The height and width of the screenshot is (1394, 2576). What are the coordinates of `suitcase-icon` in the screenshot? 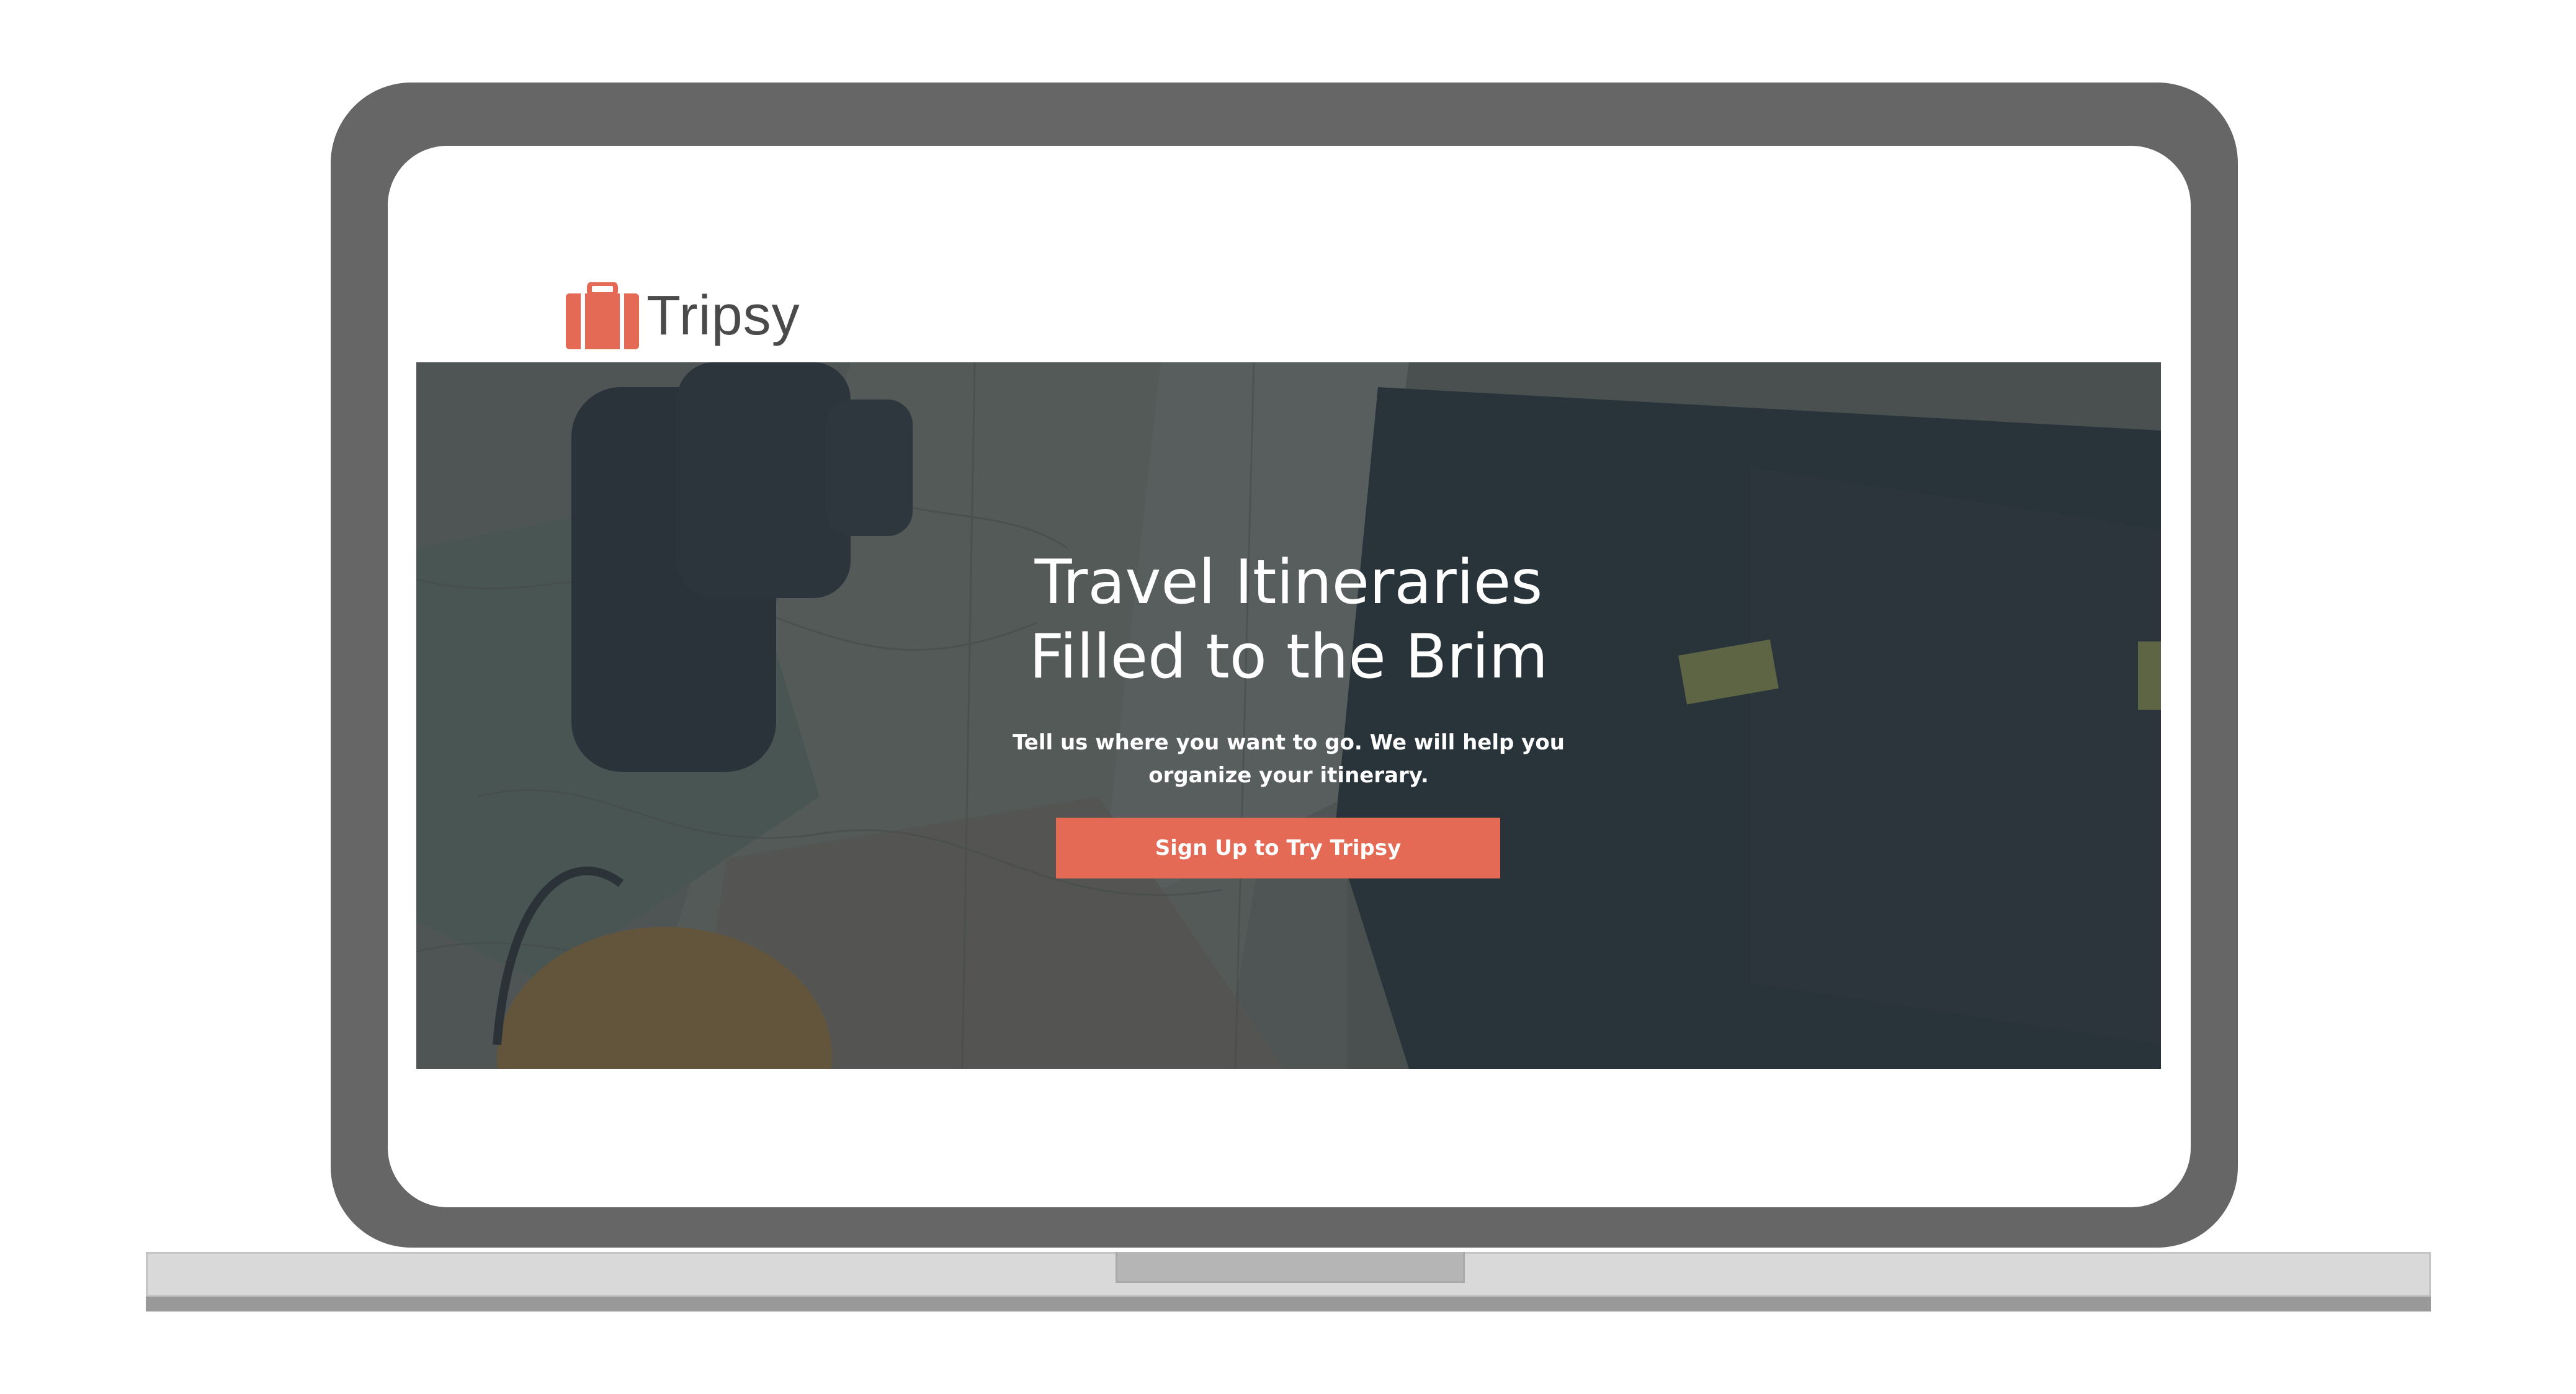 It's located at (602, 315).